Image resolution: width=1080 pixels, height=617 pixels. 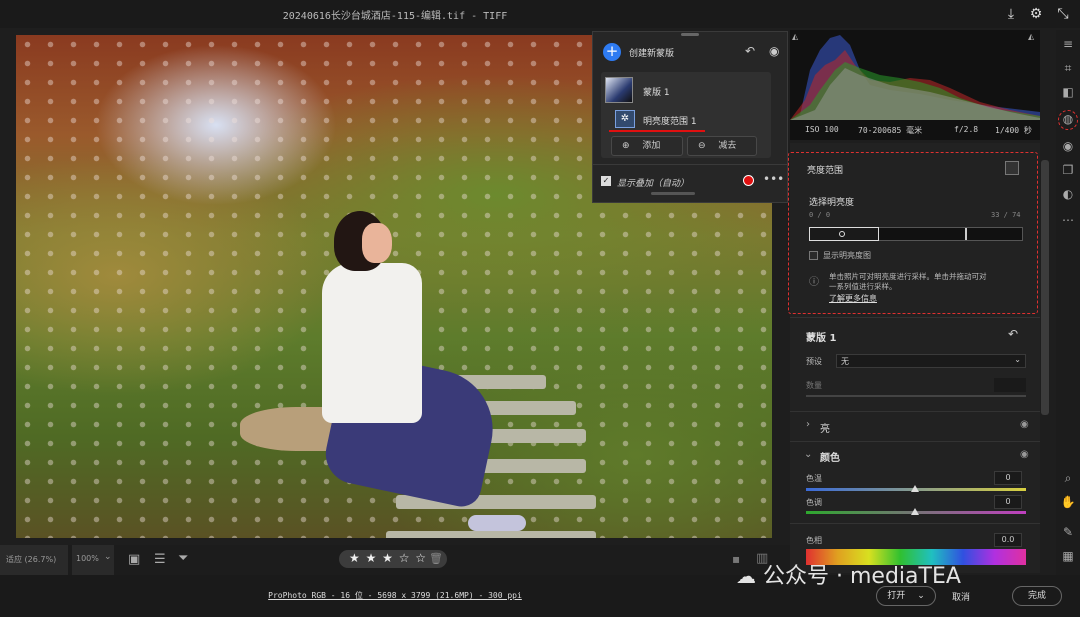 I want to click on zoom-chevron-icon: ⌄, so click(x=108, y=557).